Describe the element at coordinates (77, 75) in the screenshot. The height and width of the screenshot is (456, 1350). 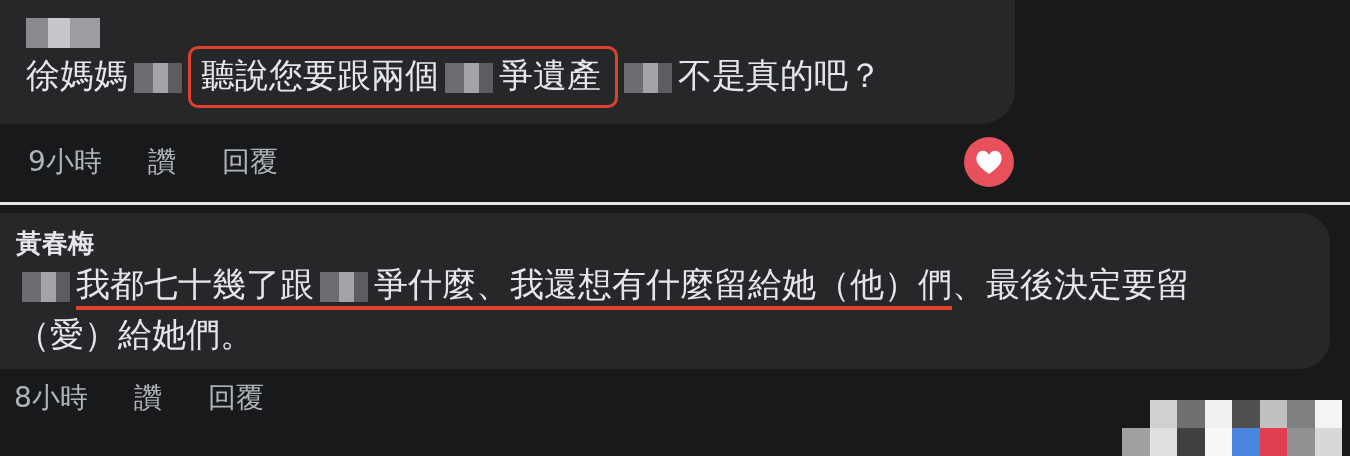
I see `comment-text: 徐媽媽` at that location.